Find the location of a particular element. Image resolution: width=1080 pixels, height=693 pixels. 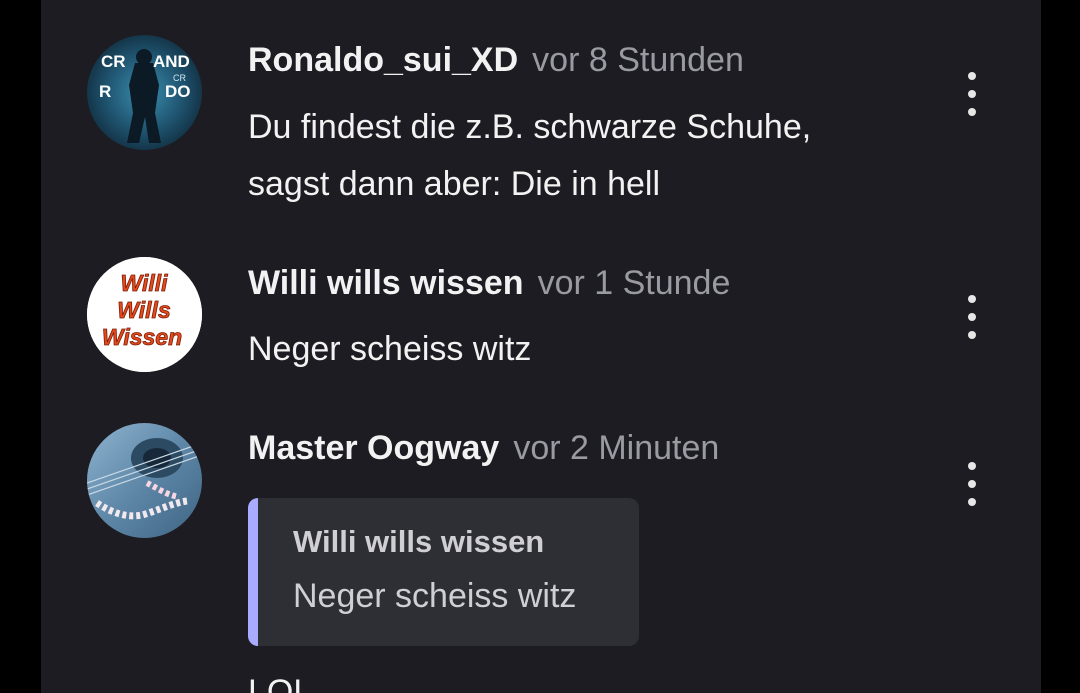

quote-accent-bar is located at coordinates (253, 572).